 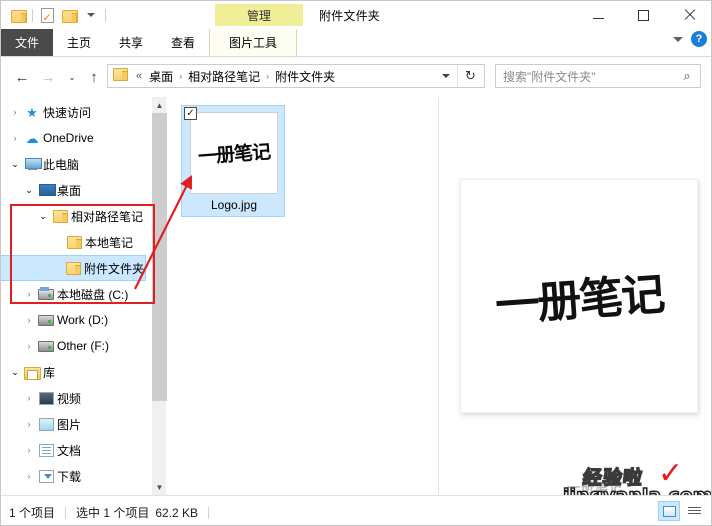 What do you see at coordinates (48, 77) in the screenshot?
I see `forward-button: →` at bounding box center [48, 77].